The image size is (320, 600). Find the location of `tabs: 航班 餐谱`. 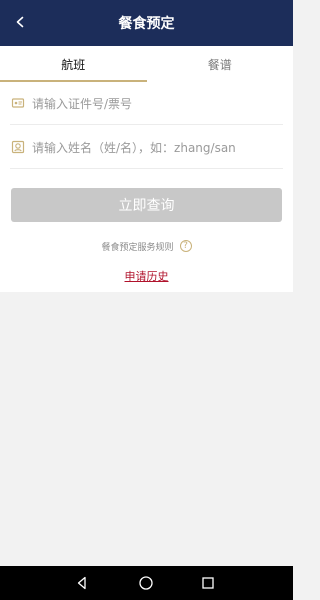

tabs: 航班 餐谱 is located at coordinates (146, 64).